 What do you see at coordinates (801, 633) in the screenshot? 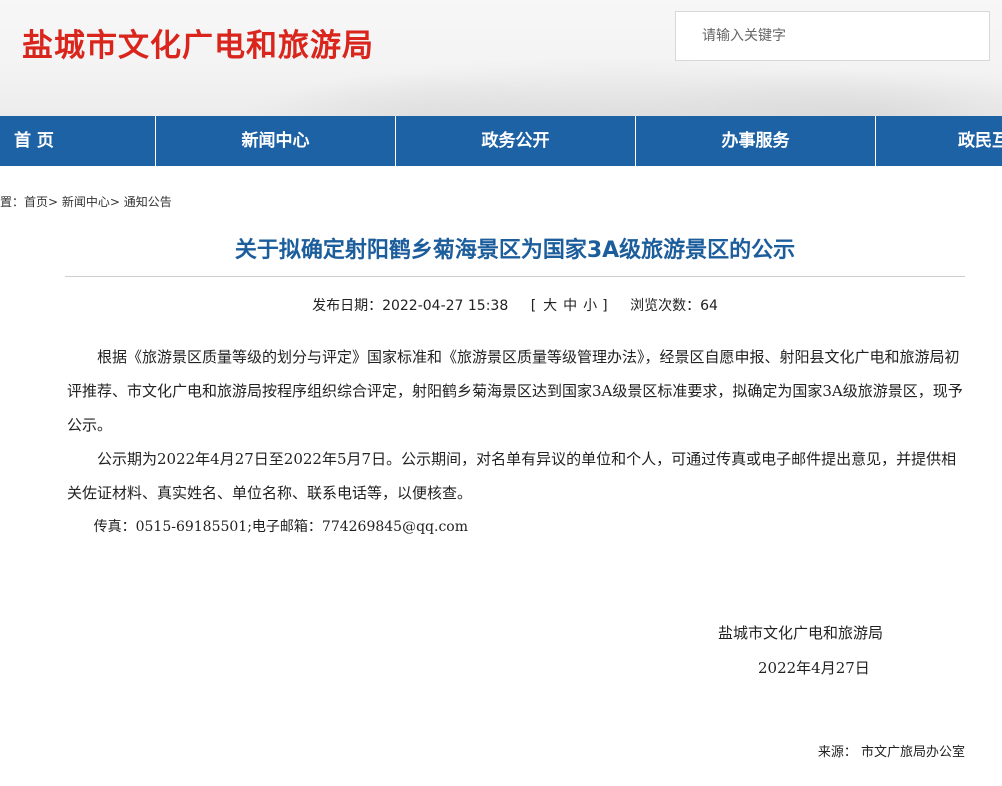
I see `signature-organization: 盐城市文化广电和旅游局` at bounding box center [801, 633].